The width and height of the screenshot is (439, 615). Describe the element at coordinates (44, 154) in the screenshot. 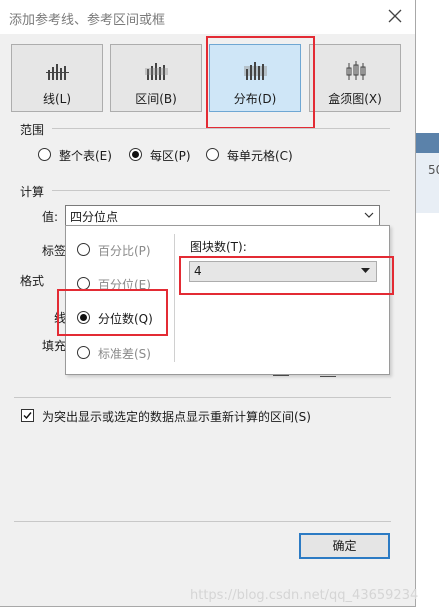

I see `scope-entire-table-radio` at that location.